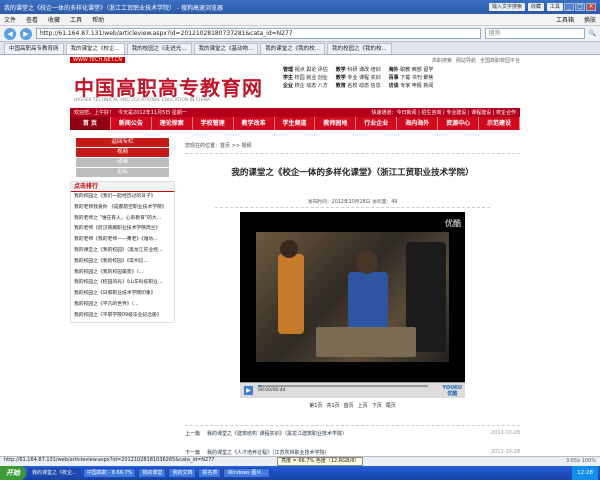  What do you see at coordinates (358, 69) in the screenshot?
I see `header-link-group: 教学 科研 课改 培训` at bounding box center [358, 69].